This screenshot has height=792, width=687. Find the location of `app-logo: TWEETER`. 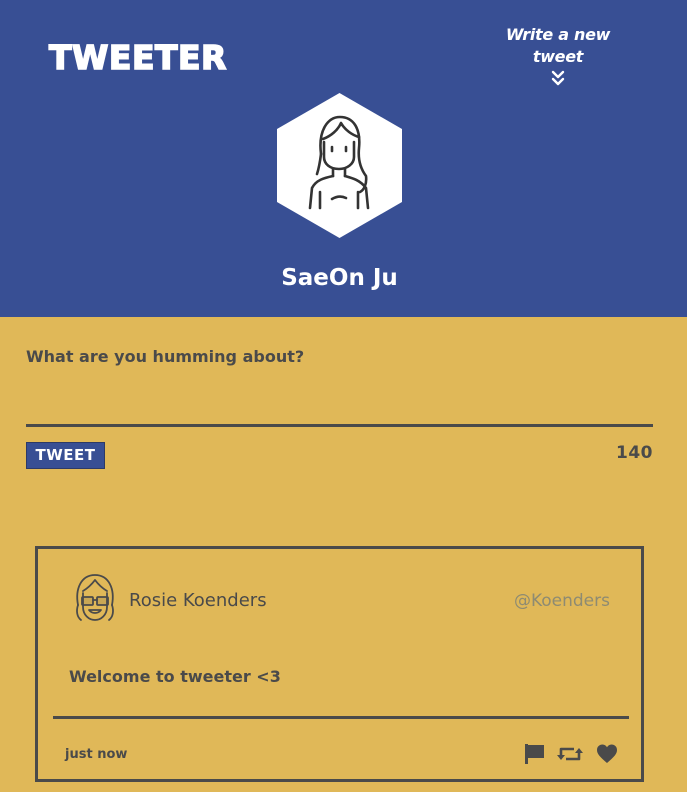

app-logo: TWEETER is located at coordinates (137, 57).